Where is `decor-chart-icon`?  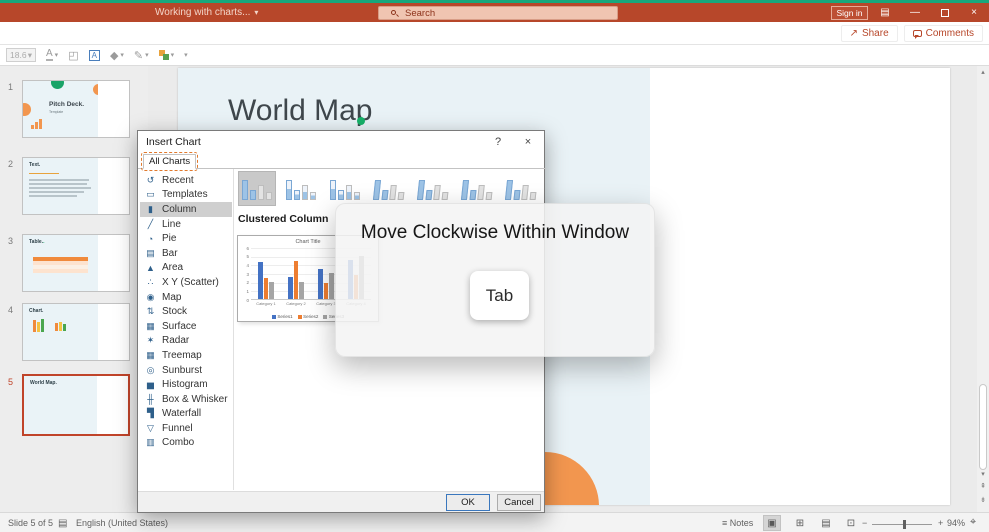 decor-chart-icon is located at coordinates (38, 325).